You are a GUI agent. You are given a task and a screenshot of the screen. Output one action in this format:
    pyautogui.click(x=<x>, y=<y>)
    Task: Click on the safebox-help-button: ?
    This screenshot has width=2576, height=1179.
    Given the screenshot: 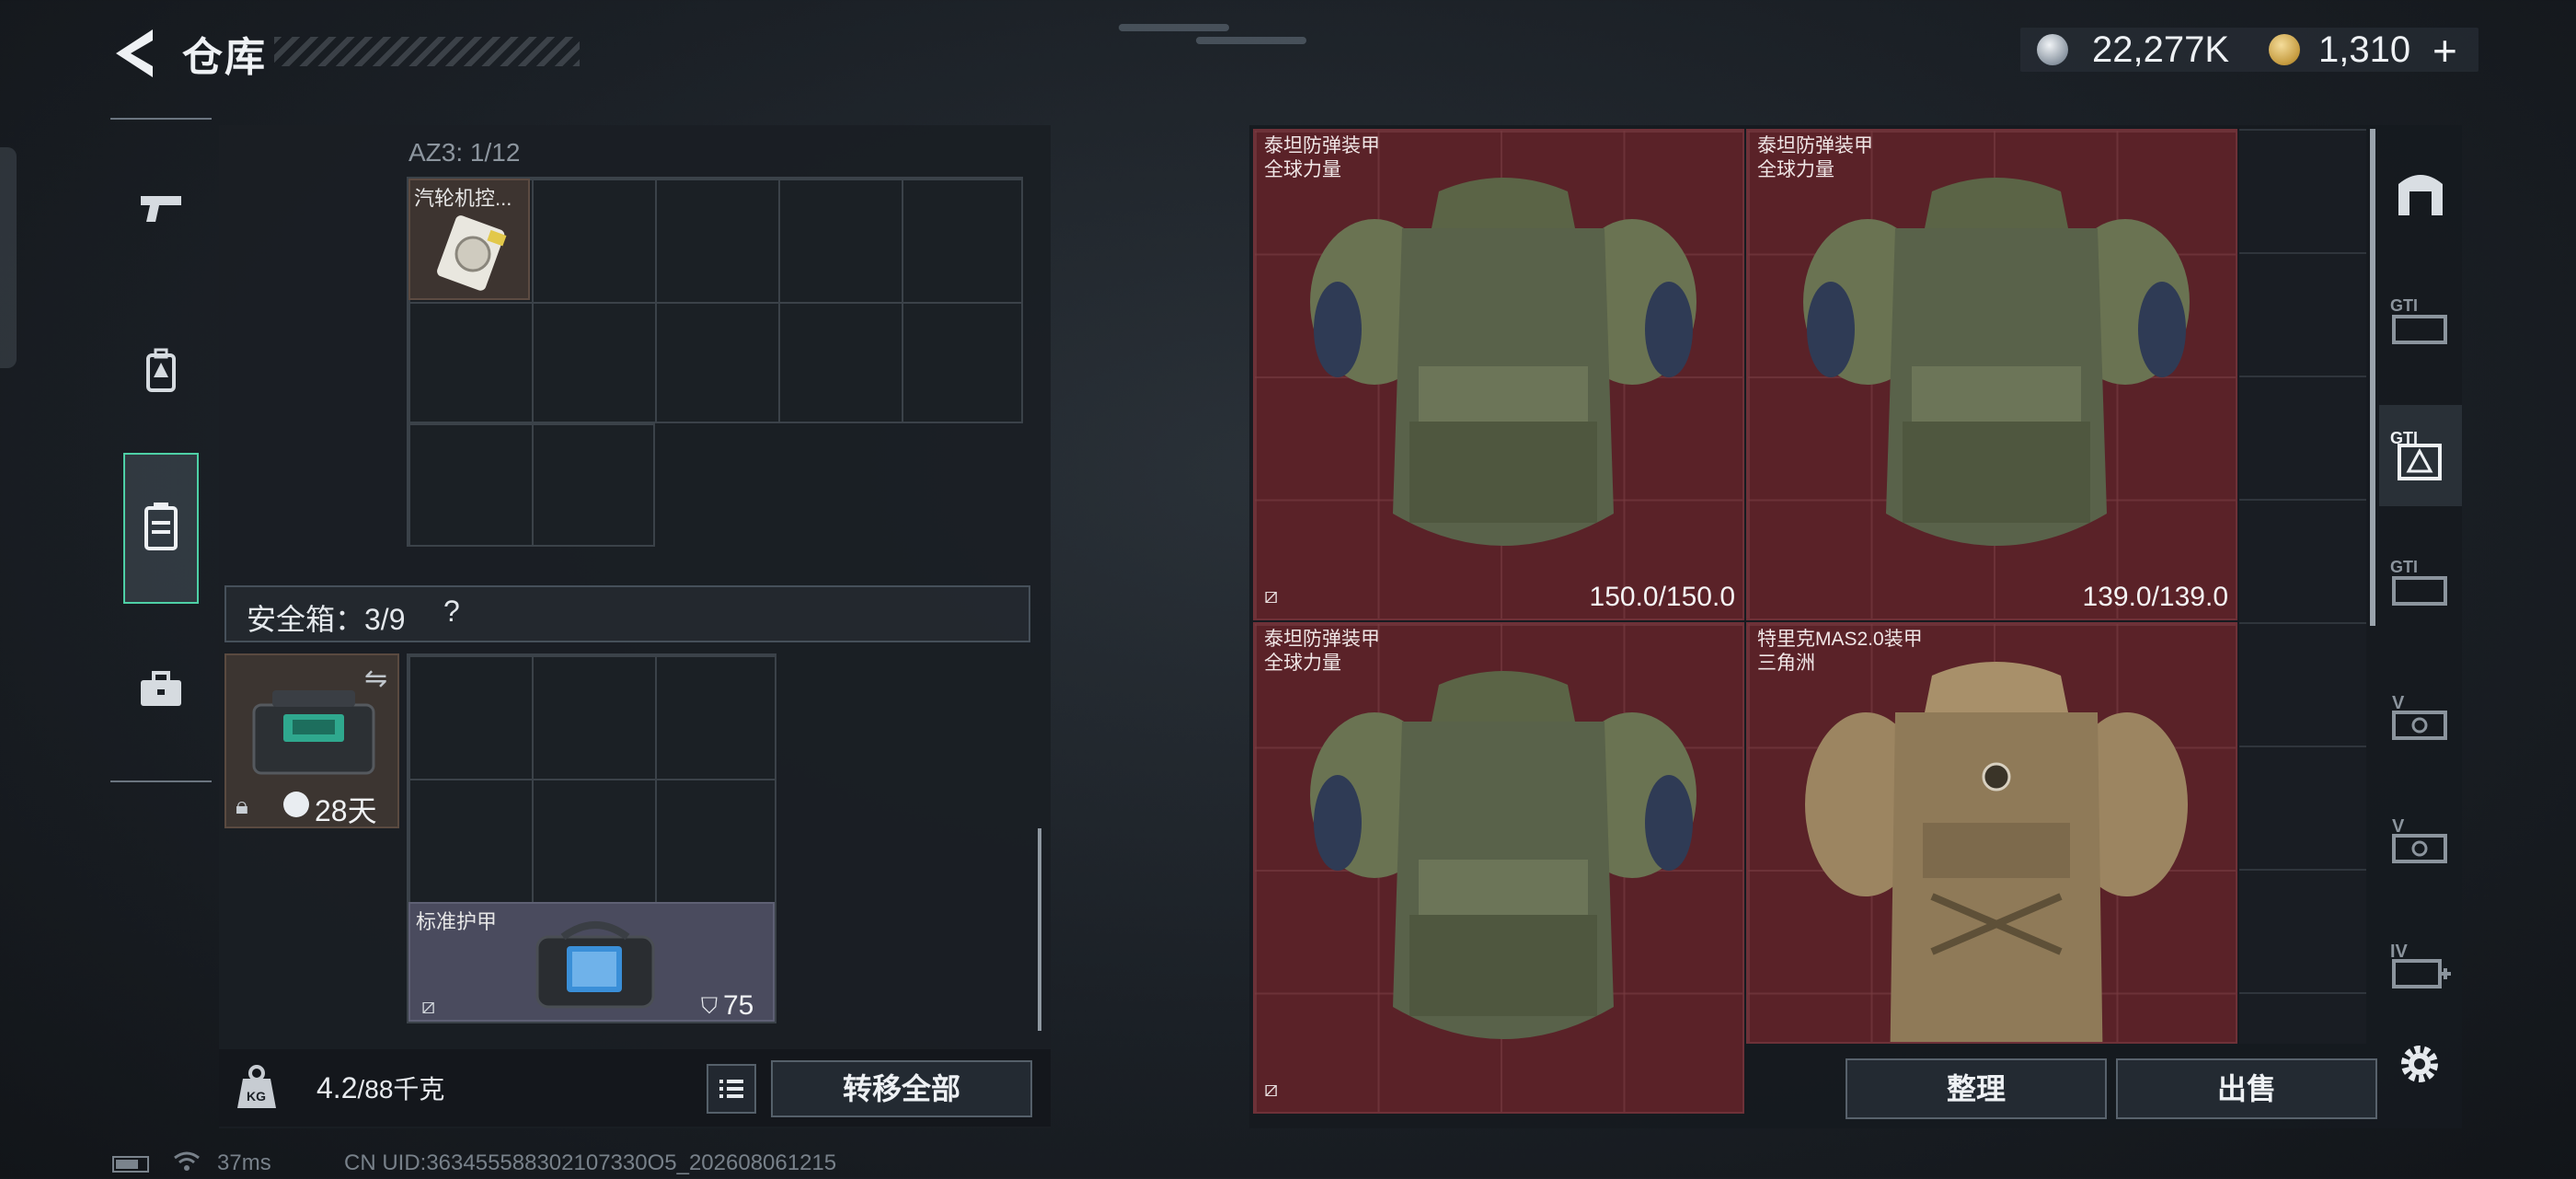 What is the action you would take?
    pyautogui.click(x=451, y=612)
    